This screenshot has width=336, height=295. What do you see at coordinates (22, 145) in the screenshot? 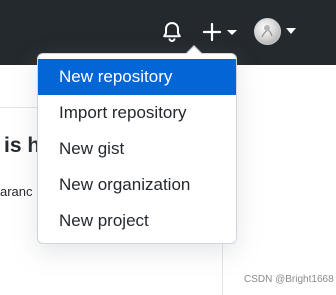
I see `page-heading-fragment: is h` at bounding box center [22, 145].